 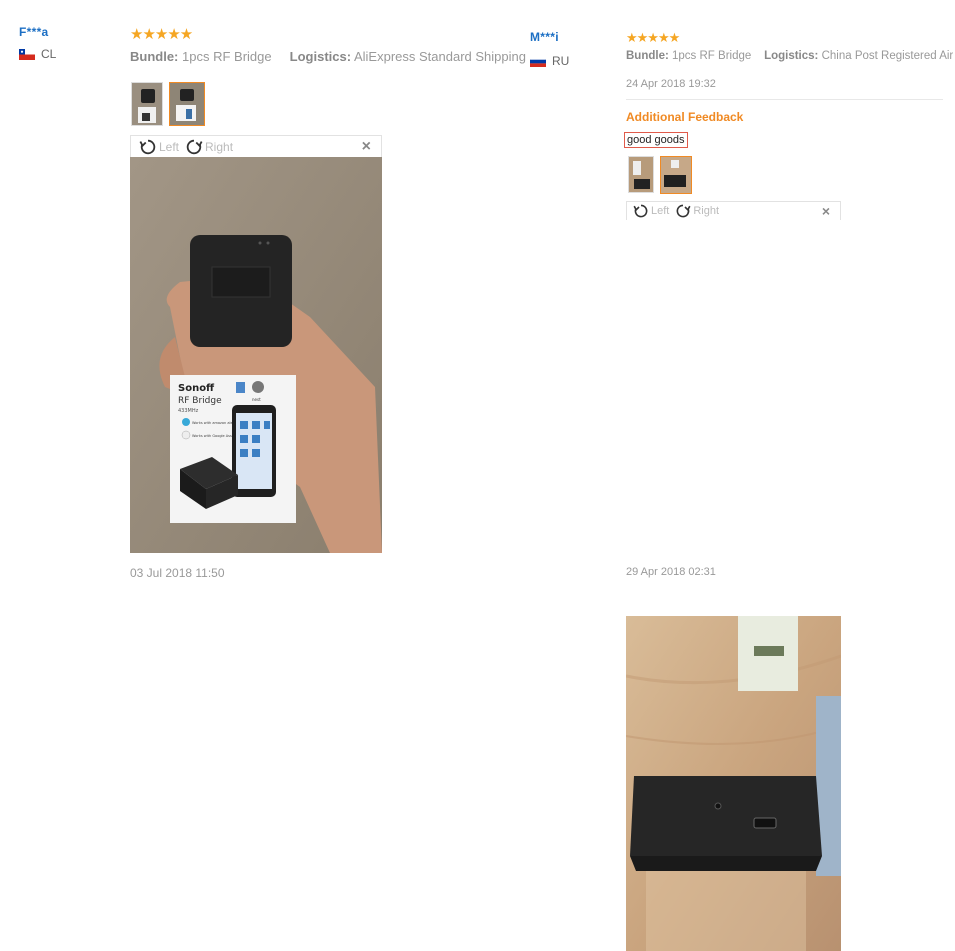 What do you see at coordinates (549, 61) in the screenshot?
I see `reviewer-country: RU` at bounding box center [549, 61].